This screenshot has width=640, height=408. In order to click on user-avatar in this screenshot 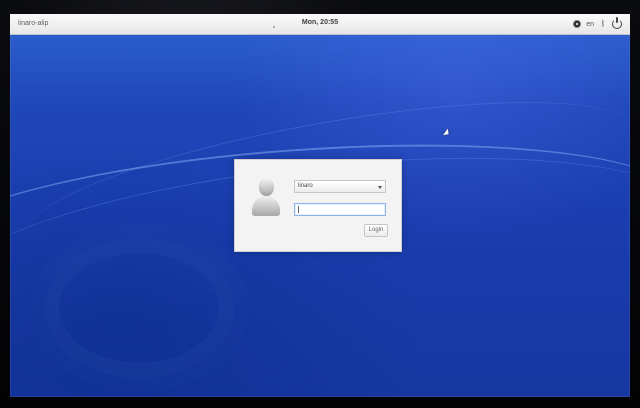, I will do `click(266, 197)`.